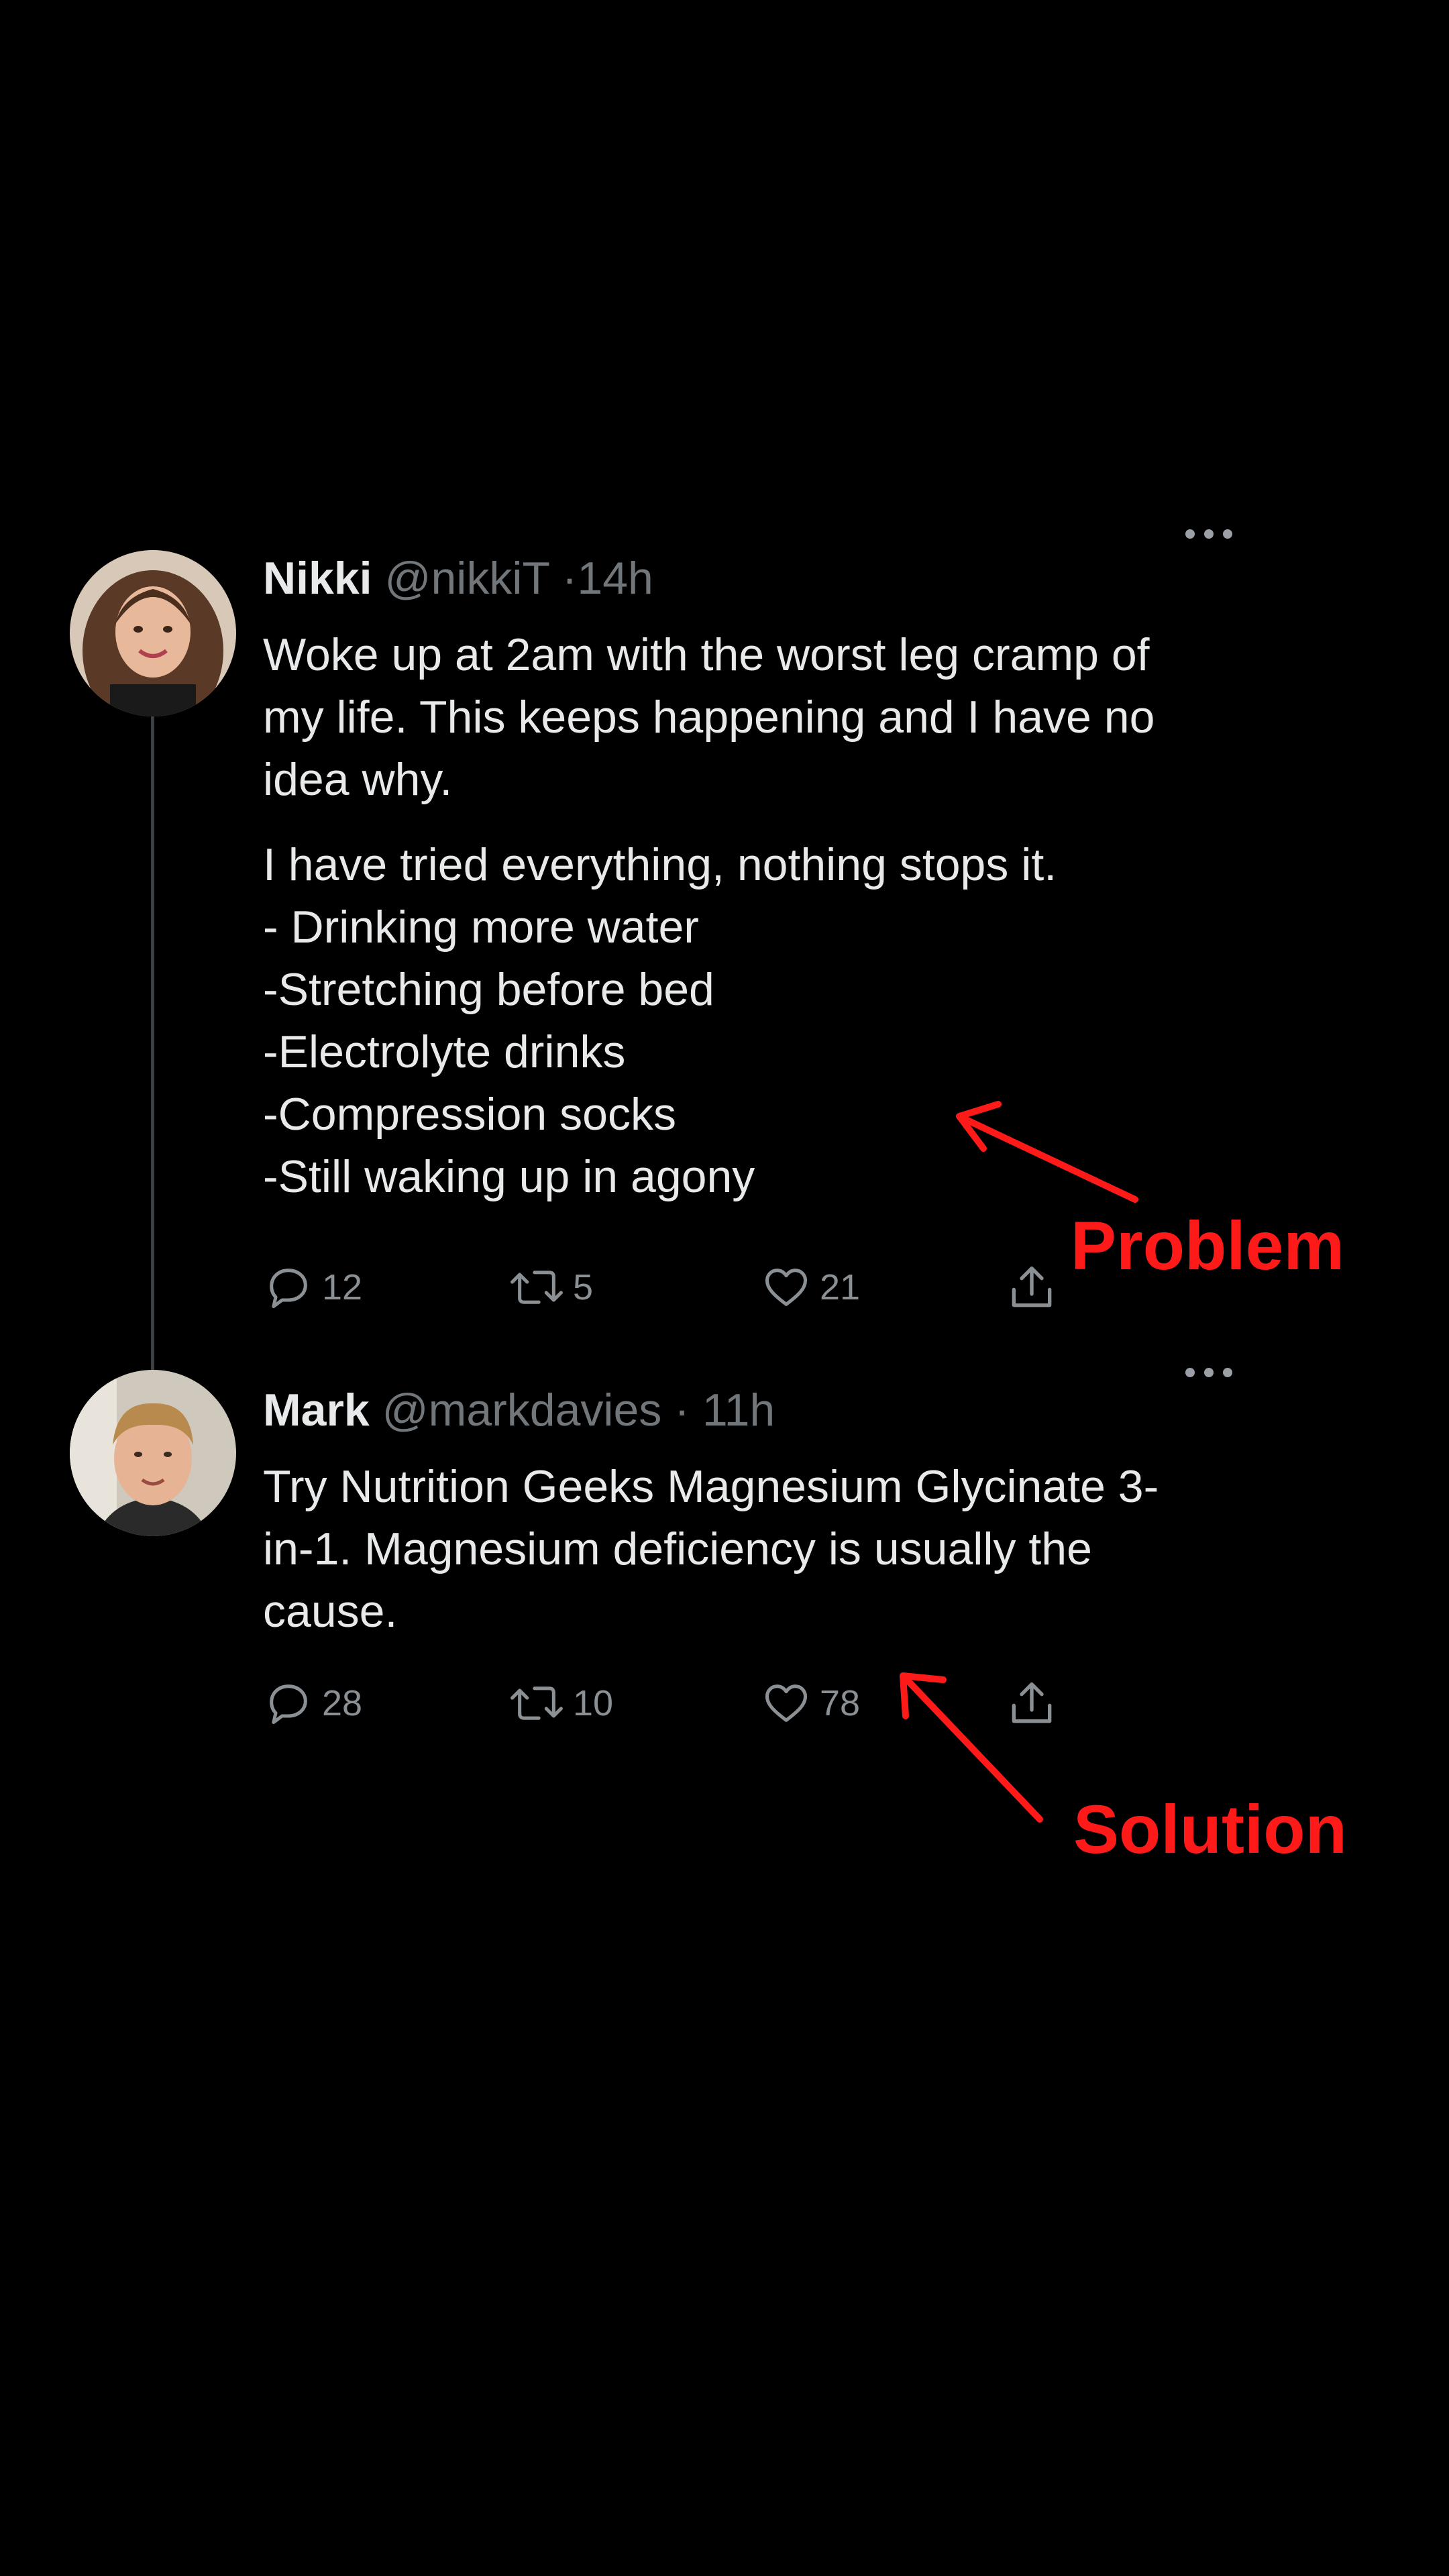 This screenshot has width=1449, height=2576. What do you see at coordinates (1047, 1152) in the screenshot?
I see `problem-arrow` at bounding box center [1047, 1152].